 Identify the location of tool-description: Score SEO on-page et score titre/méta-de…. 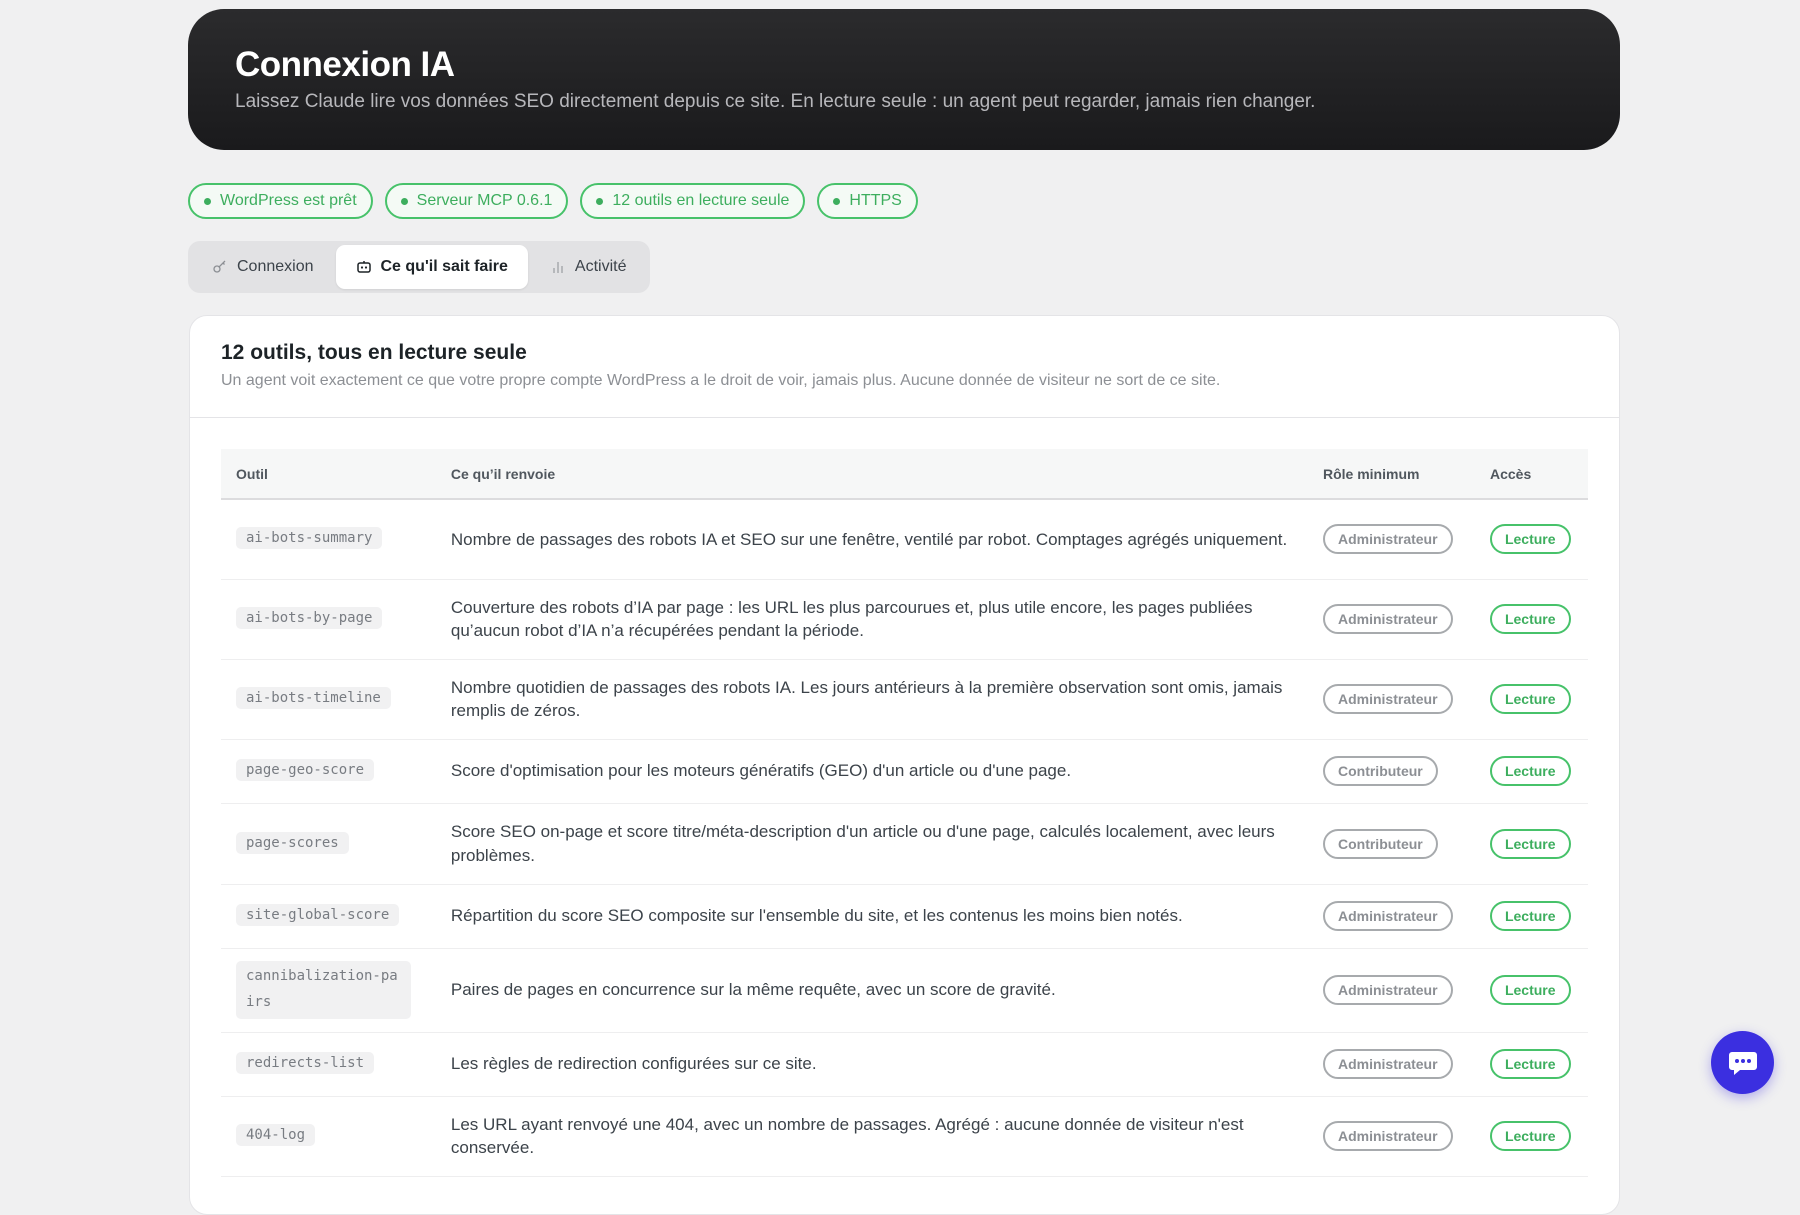
(871, 844).